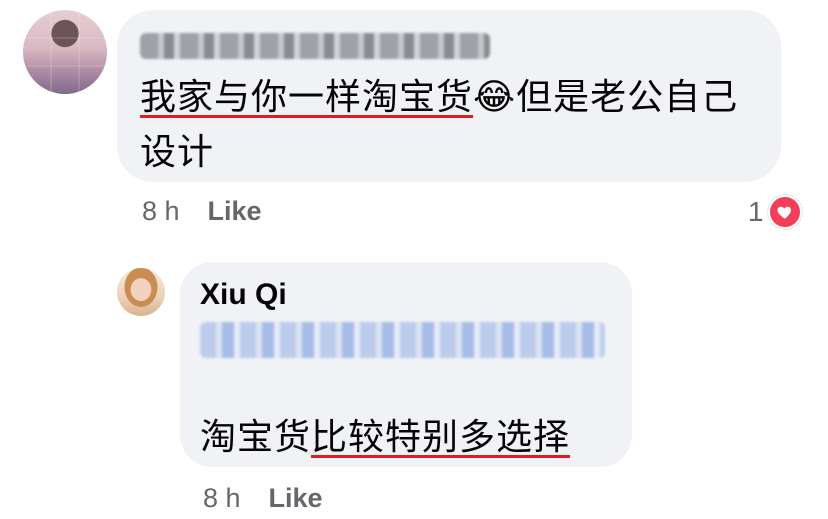 This screenshot has height=519, width=828. What do you see at coordinates (202, 211) in the screenshot?
I see `comment-meta: 8 h Like` at bounding box center [202, 211].